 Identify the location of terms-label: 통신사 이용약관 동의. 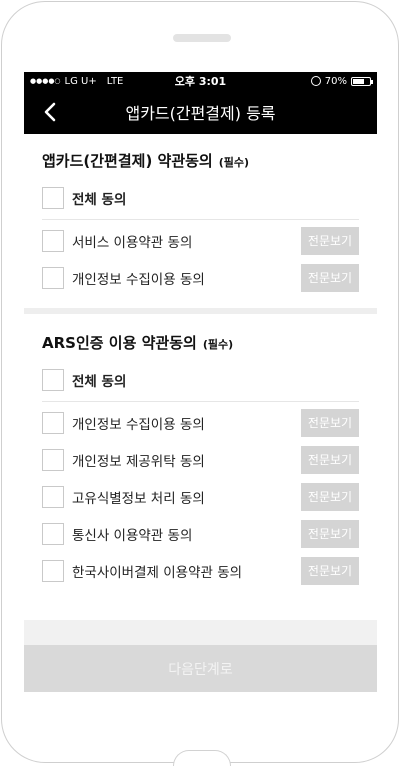
(132, 535).